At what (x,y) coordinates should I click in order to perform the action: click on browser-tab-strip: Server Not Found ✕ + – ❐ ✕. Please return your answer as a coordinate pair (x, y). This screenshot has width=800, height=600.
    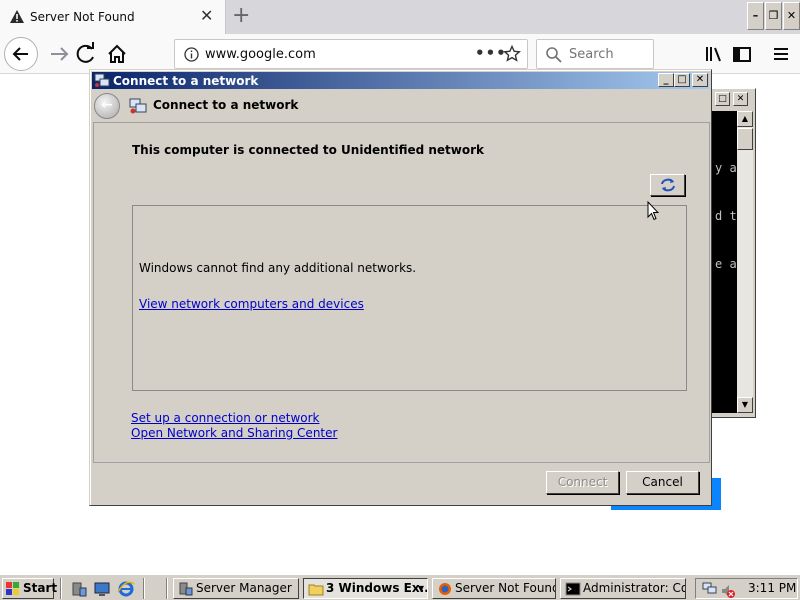
    Looking at the image, I should click on (400, 17).